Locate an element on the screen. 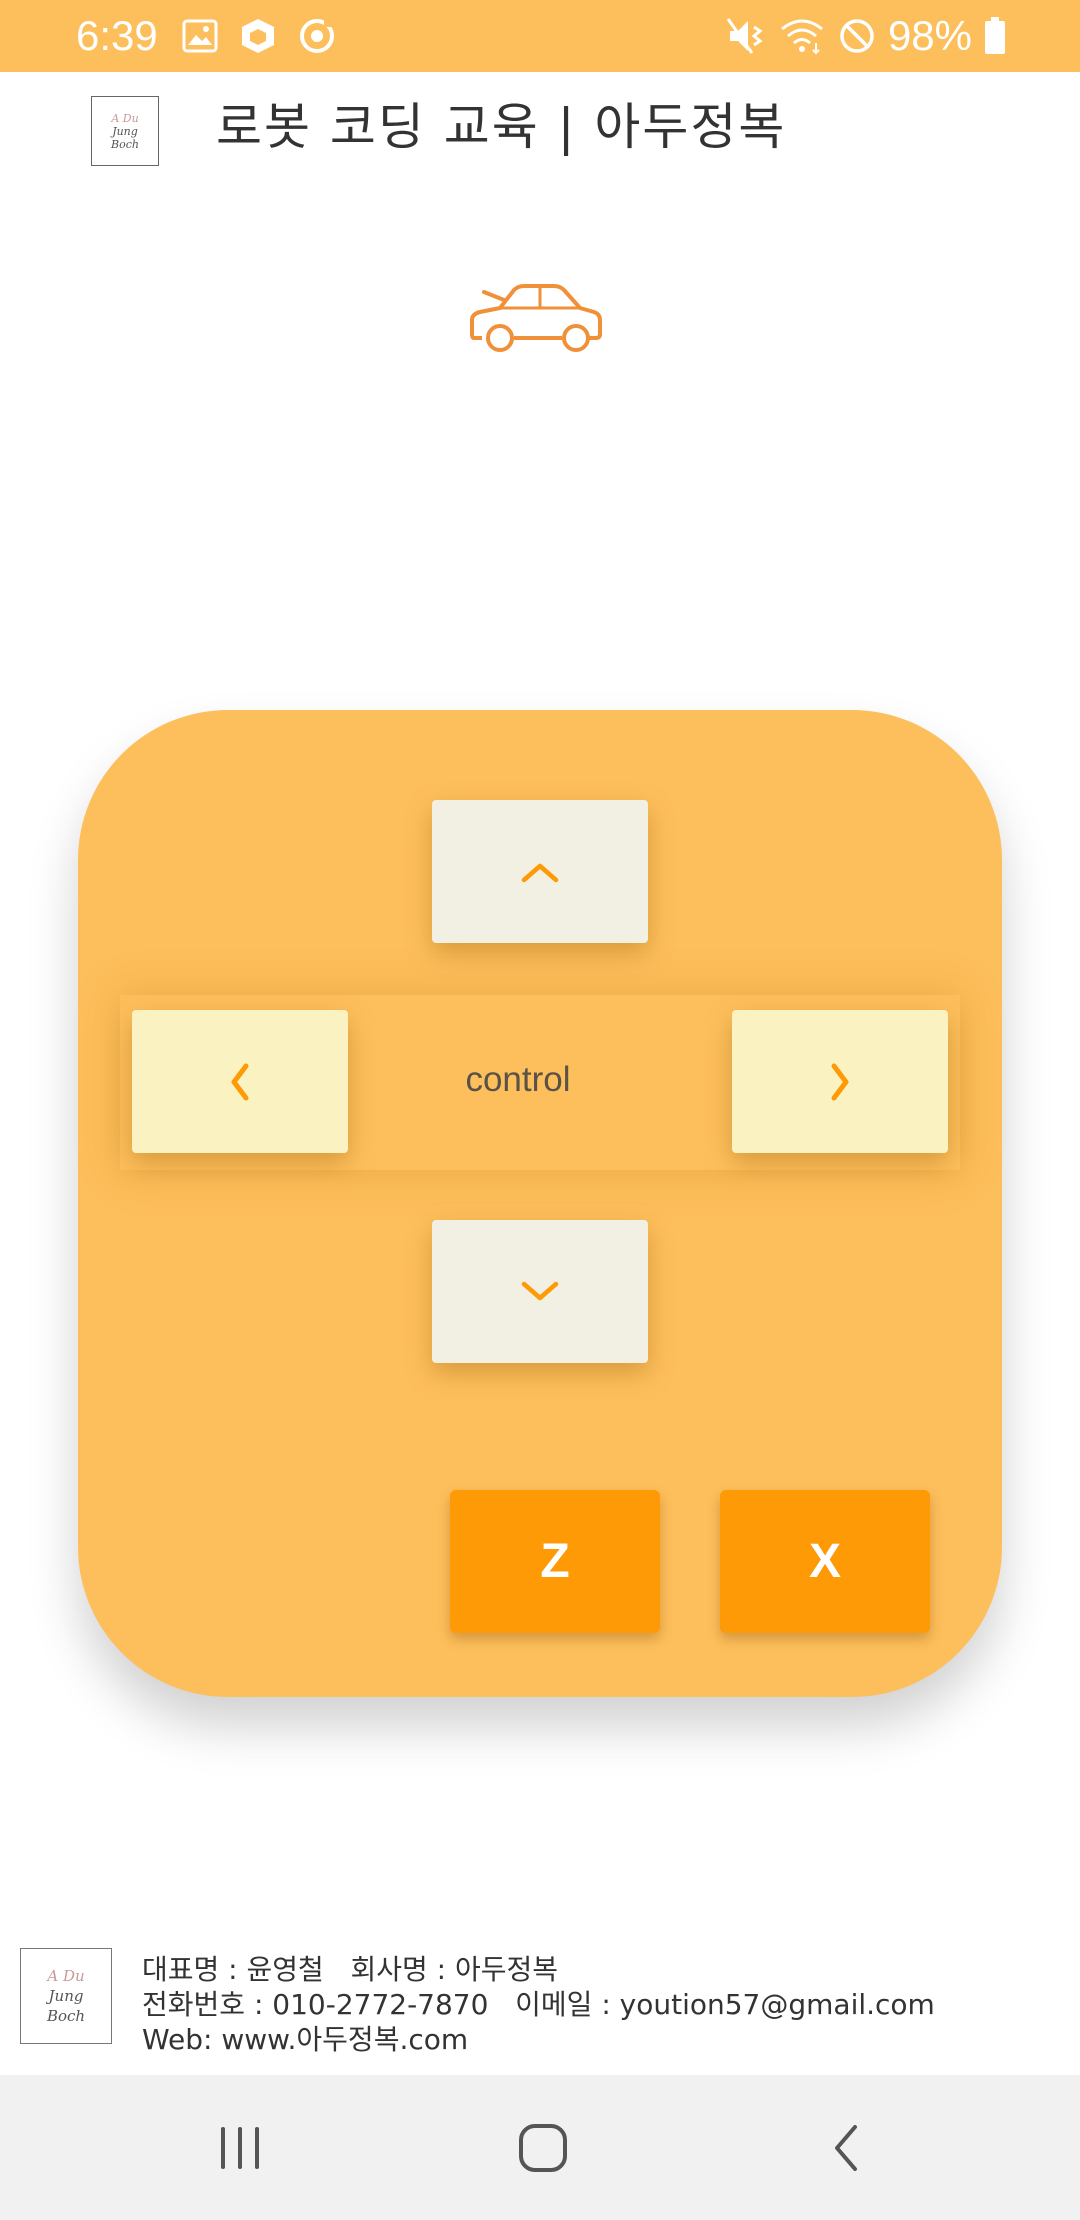 The width and height of the screenshot is (1080, 2220). chevron-right-icon is located at coordinates (840, 1081).